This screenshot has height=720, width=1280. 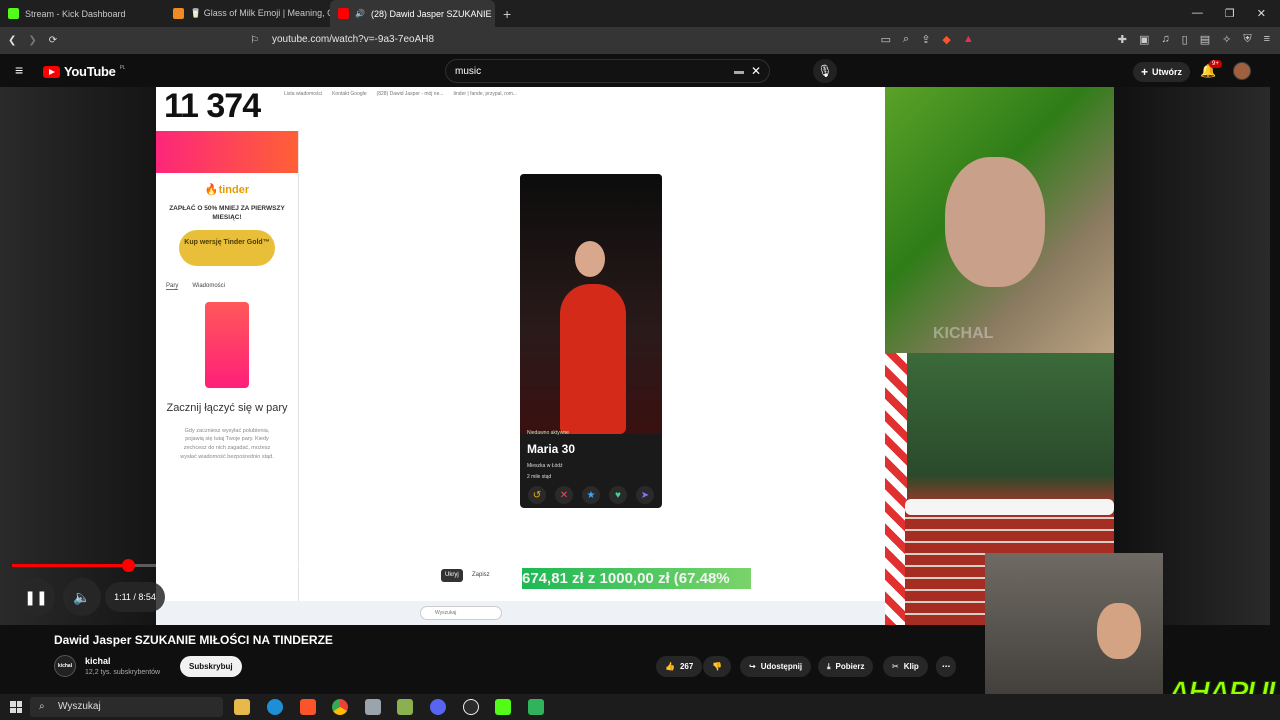 What do you see at coordinates (438, 707) in the screenshot?
I see `discord-icon` at bounding box center [438, 707].